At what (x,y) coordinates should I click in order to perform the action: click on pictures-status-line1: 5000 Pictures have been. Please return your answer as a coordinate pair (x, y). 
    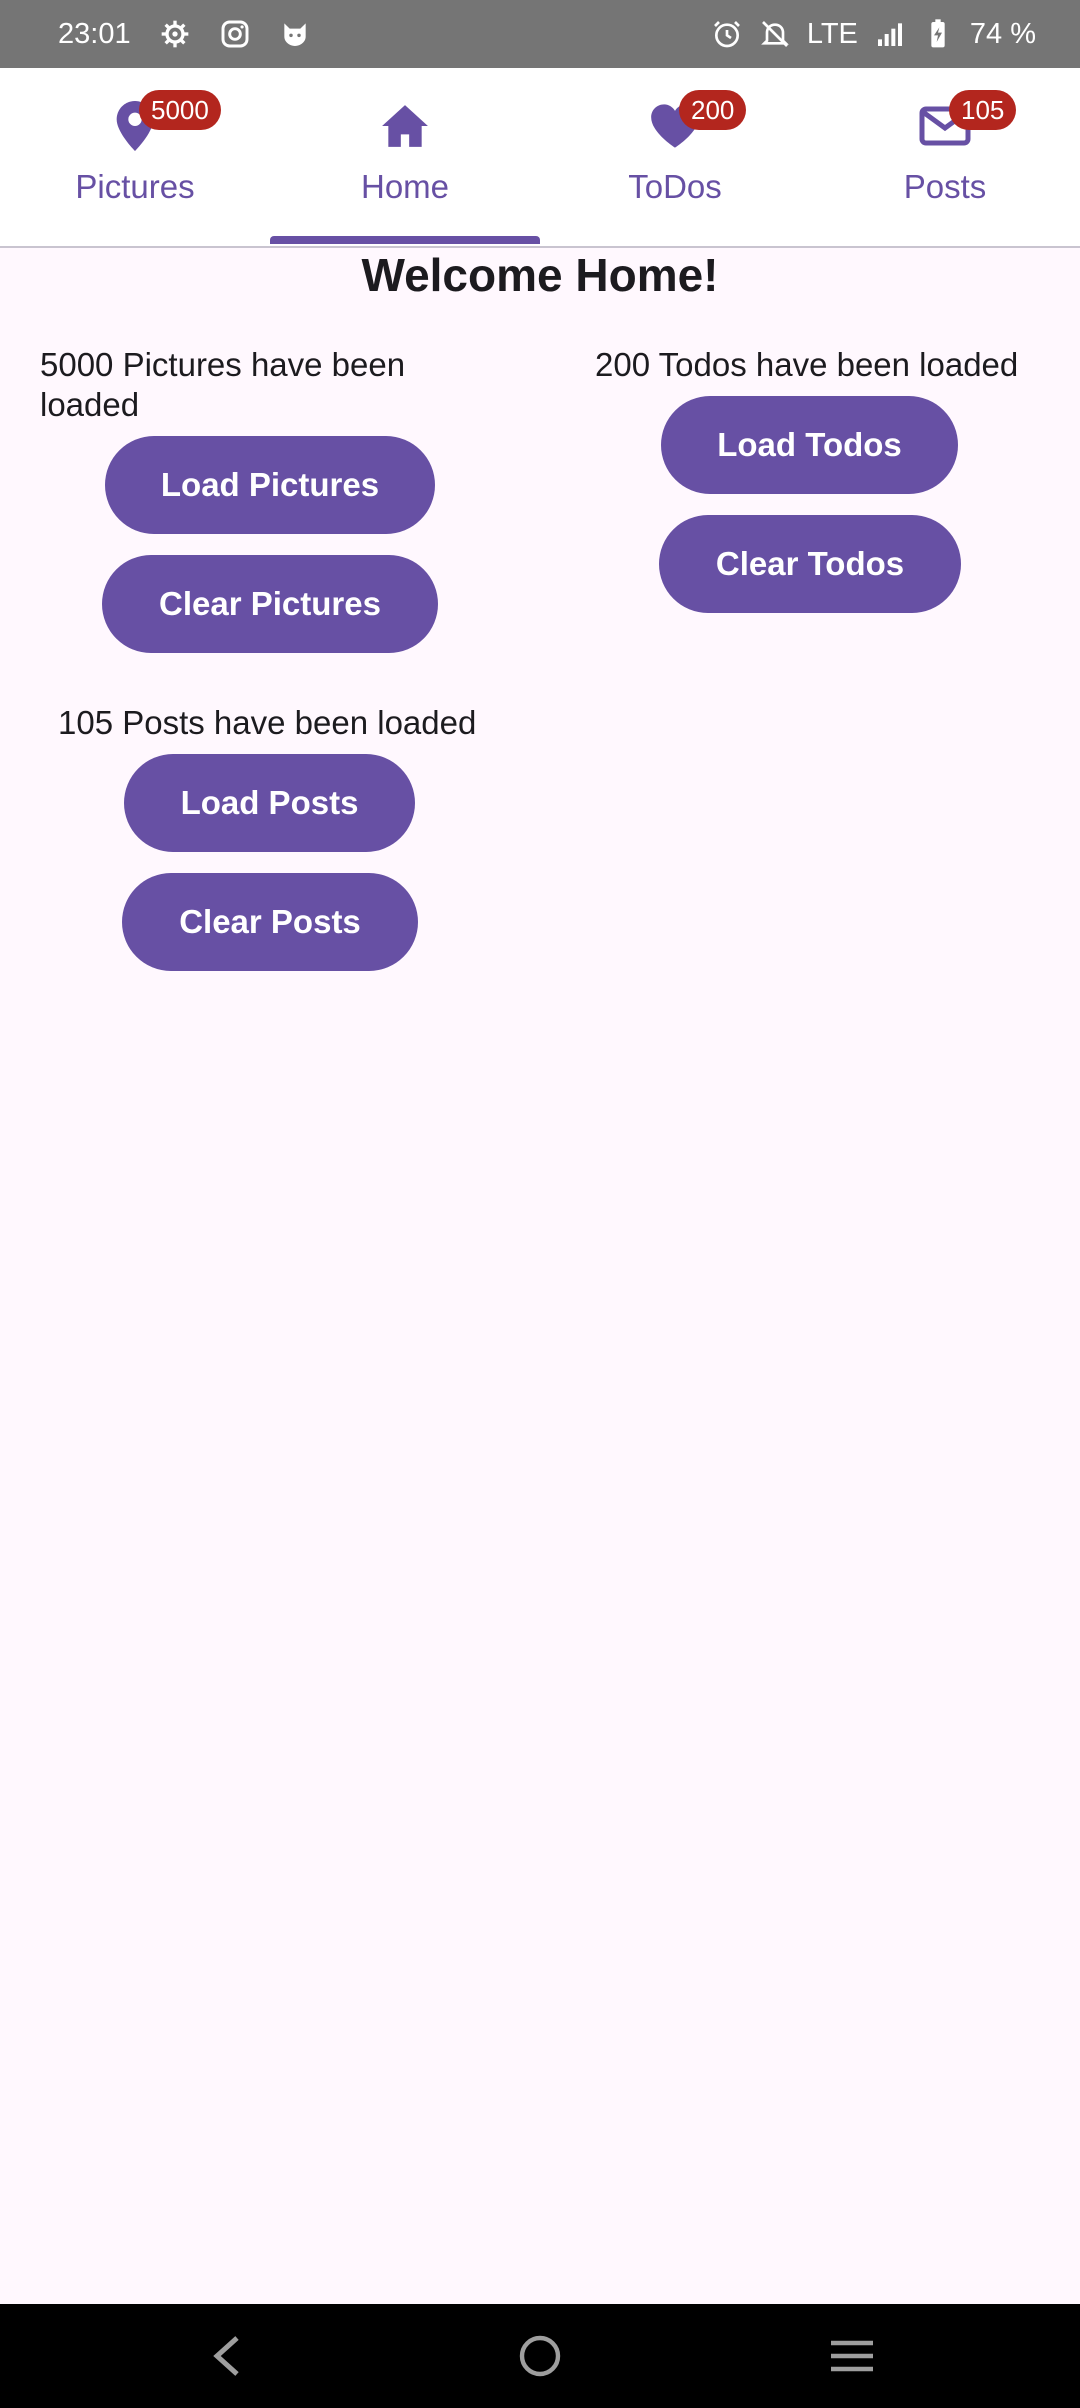
    Looking at the image, I should click on (223, 364).